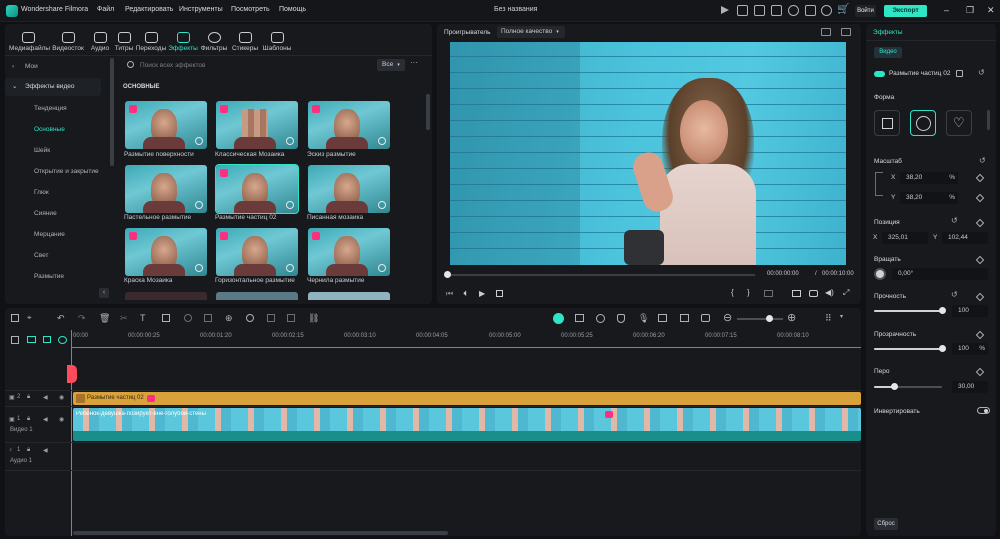 This screenshot has width=1000, height=539. I want to click on scale-y-field: 38,20%, so click(929, 198).